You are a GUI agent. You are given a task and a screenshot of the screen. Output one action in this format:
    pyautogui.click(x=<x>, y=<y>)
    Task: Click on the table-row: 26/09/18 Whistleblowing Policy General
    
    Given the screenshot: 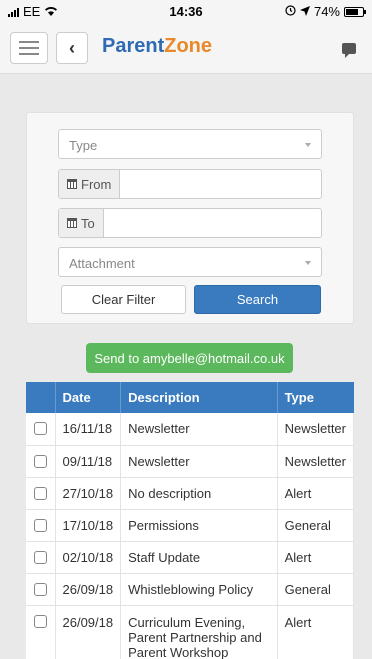 What is the action you would take?
    pyautogui.click(x=190, y=589)
    